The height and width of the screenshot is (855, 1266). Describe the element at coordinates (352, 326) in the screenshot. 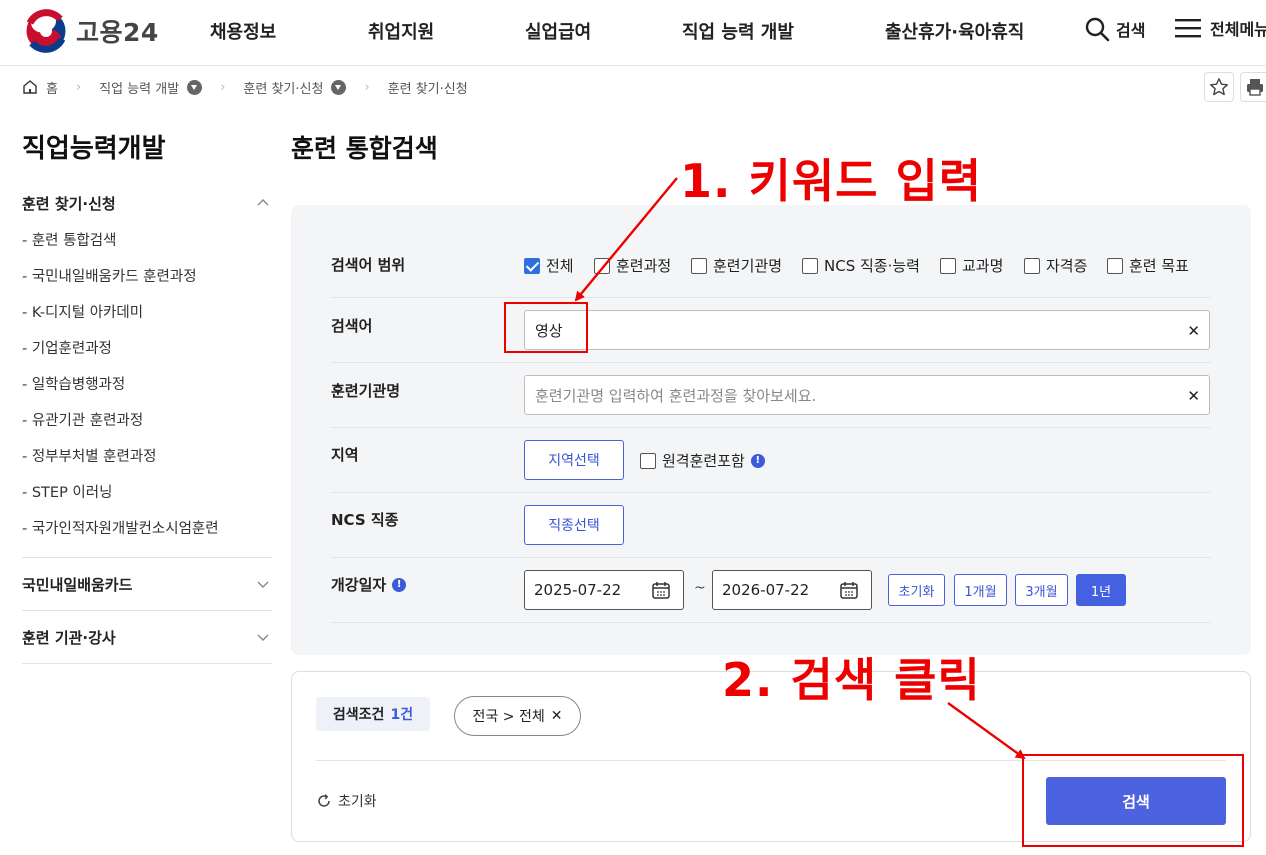

I see `keyword-label: 검색어` at that location.